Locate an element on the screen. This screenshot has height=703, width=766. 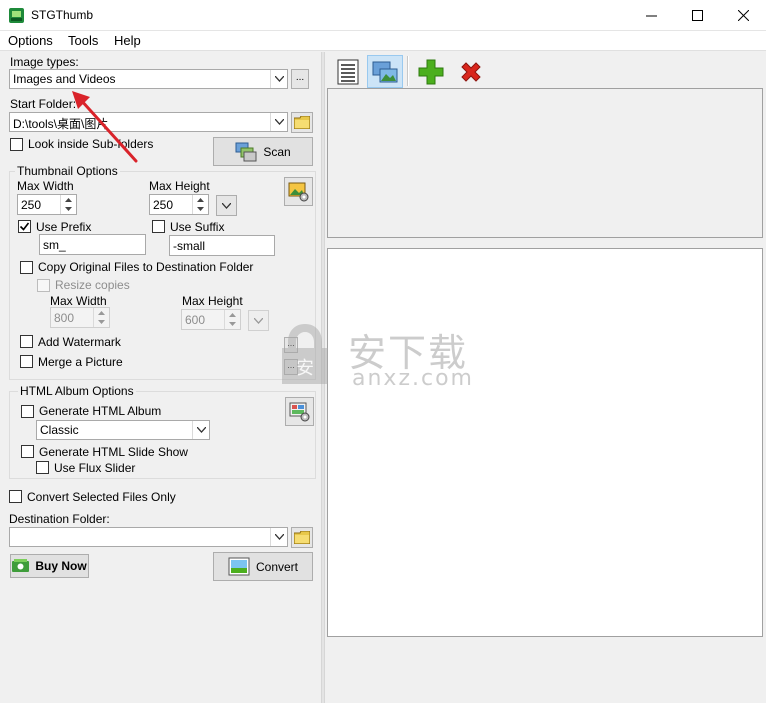
remove-icon is located at coordinates (471, 71).